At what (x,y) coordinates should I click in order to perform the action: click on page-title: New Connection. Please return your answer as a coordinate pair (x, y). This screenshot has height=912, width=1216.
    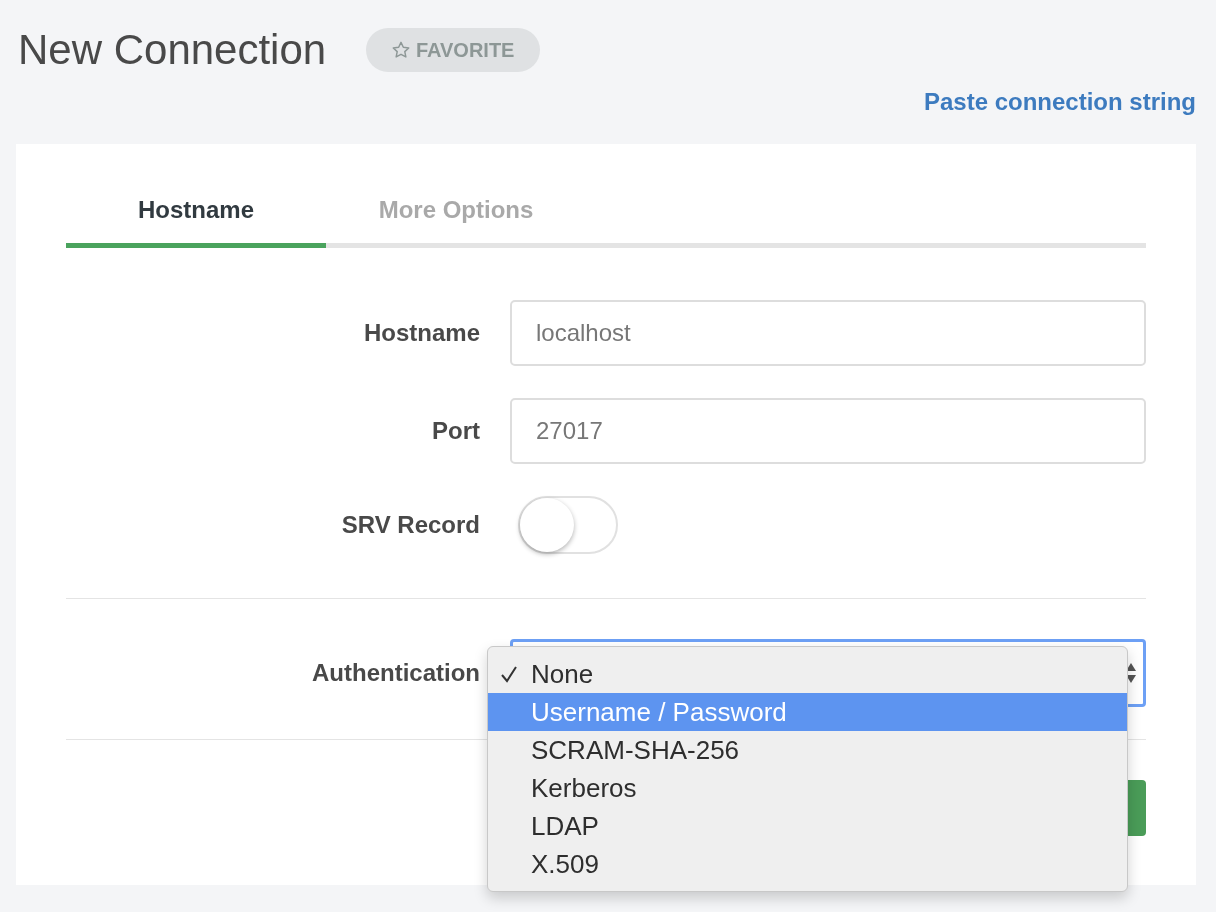
    Looking at the image, I should click on (172, 50).